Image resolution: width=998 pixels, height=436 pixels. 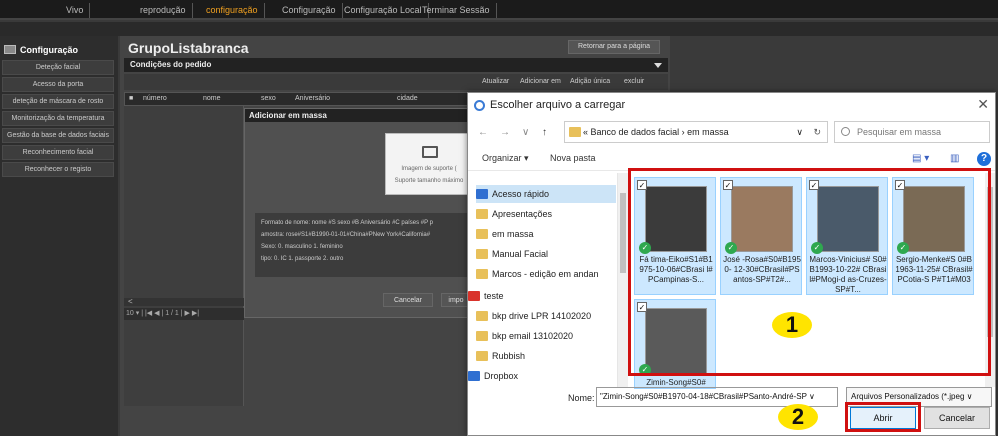 I want to click on tab-playback: reprodução, so click(x=163, y=10).